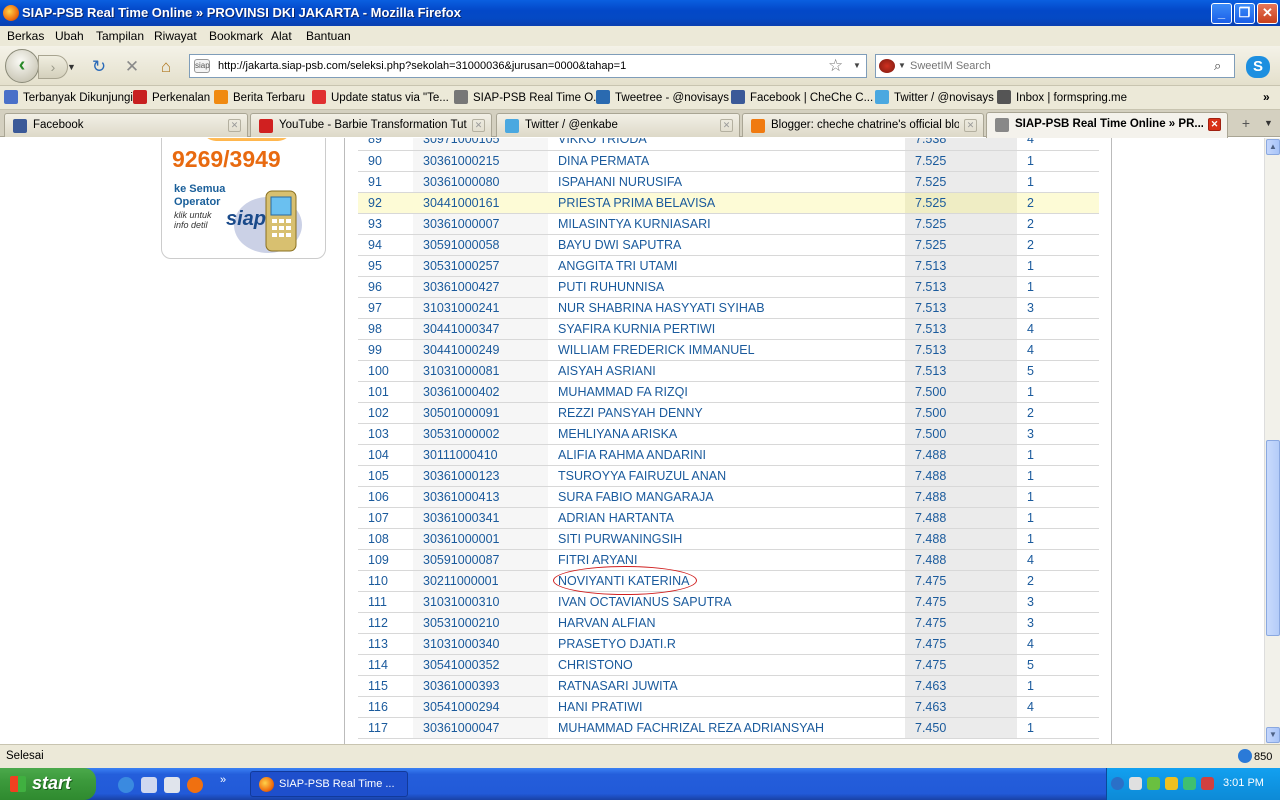 The height and width of the screenshot is (800, 1280). What do you see at coordinates (857, 65) in the screenshot?
I see `url-dropdown-icon: ▼` at bounding box center [857, 65].